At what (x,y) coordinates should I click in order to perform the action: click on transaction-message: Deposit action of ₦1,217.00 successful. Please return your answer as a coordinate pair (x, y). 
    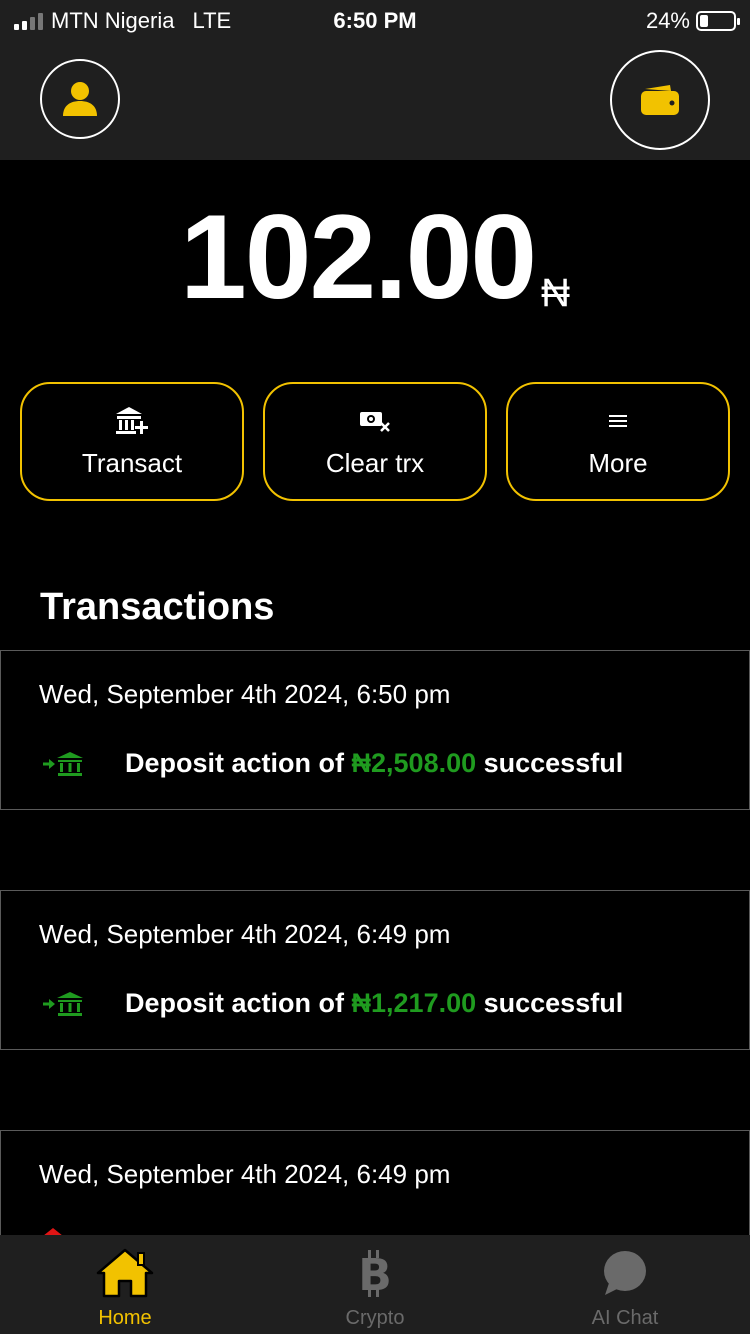
    Looking at the image, I should click on (374, 1003).